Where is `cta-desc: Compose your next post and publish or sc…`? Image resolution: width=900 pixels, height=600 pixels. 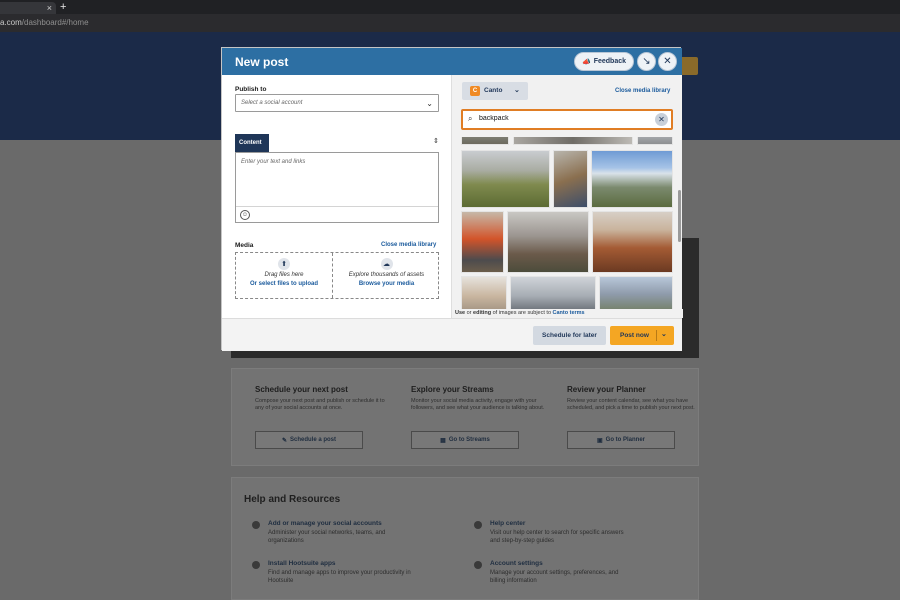
cta-desc: Compose your next post and publish or sc… is located at coordinates (320, 404).